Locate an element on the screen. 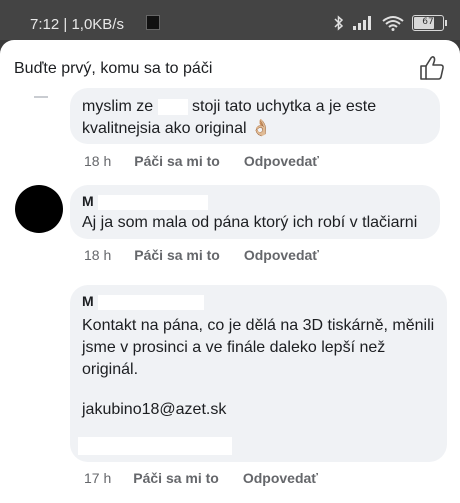  comment-time: 17 h is located at coordinates (98, 478).